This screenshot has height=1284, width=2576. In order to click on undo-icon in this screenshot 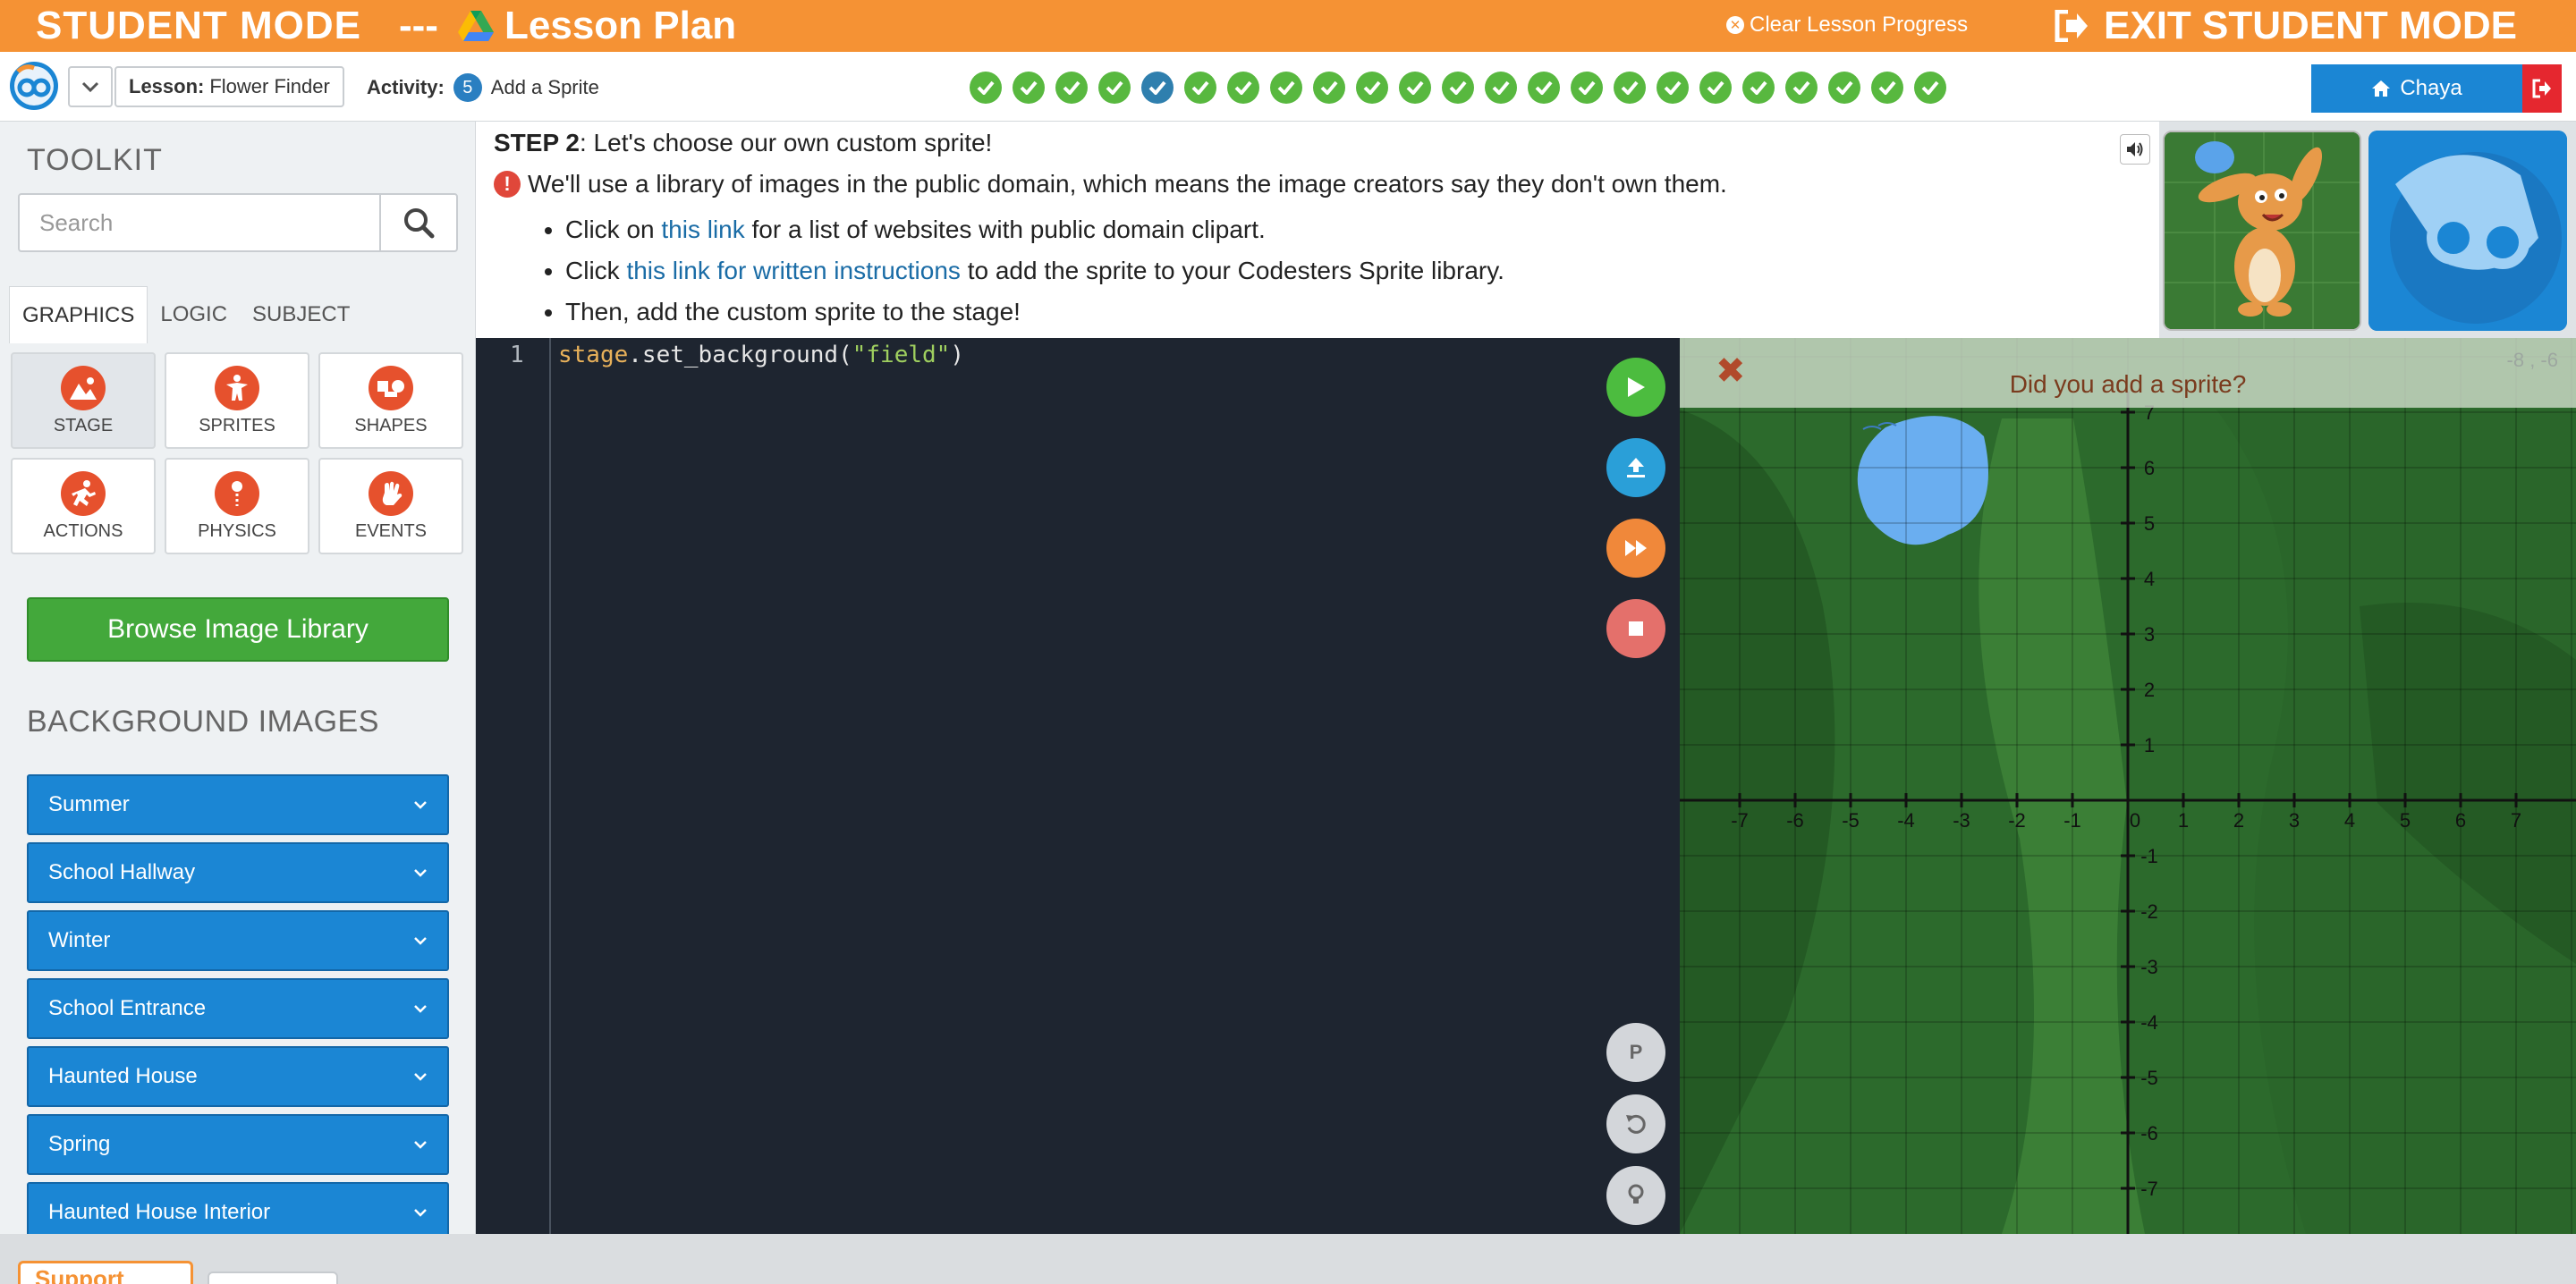, I will do `click(1636, 1124)`.